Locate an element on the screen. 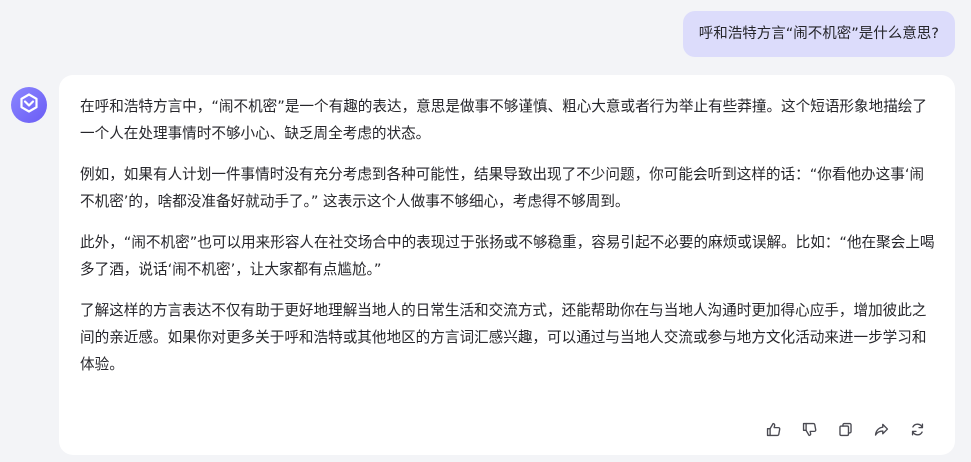 The image size is (971, 462). answer-toolbar is located at coordinates (845, 429).